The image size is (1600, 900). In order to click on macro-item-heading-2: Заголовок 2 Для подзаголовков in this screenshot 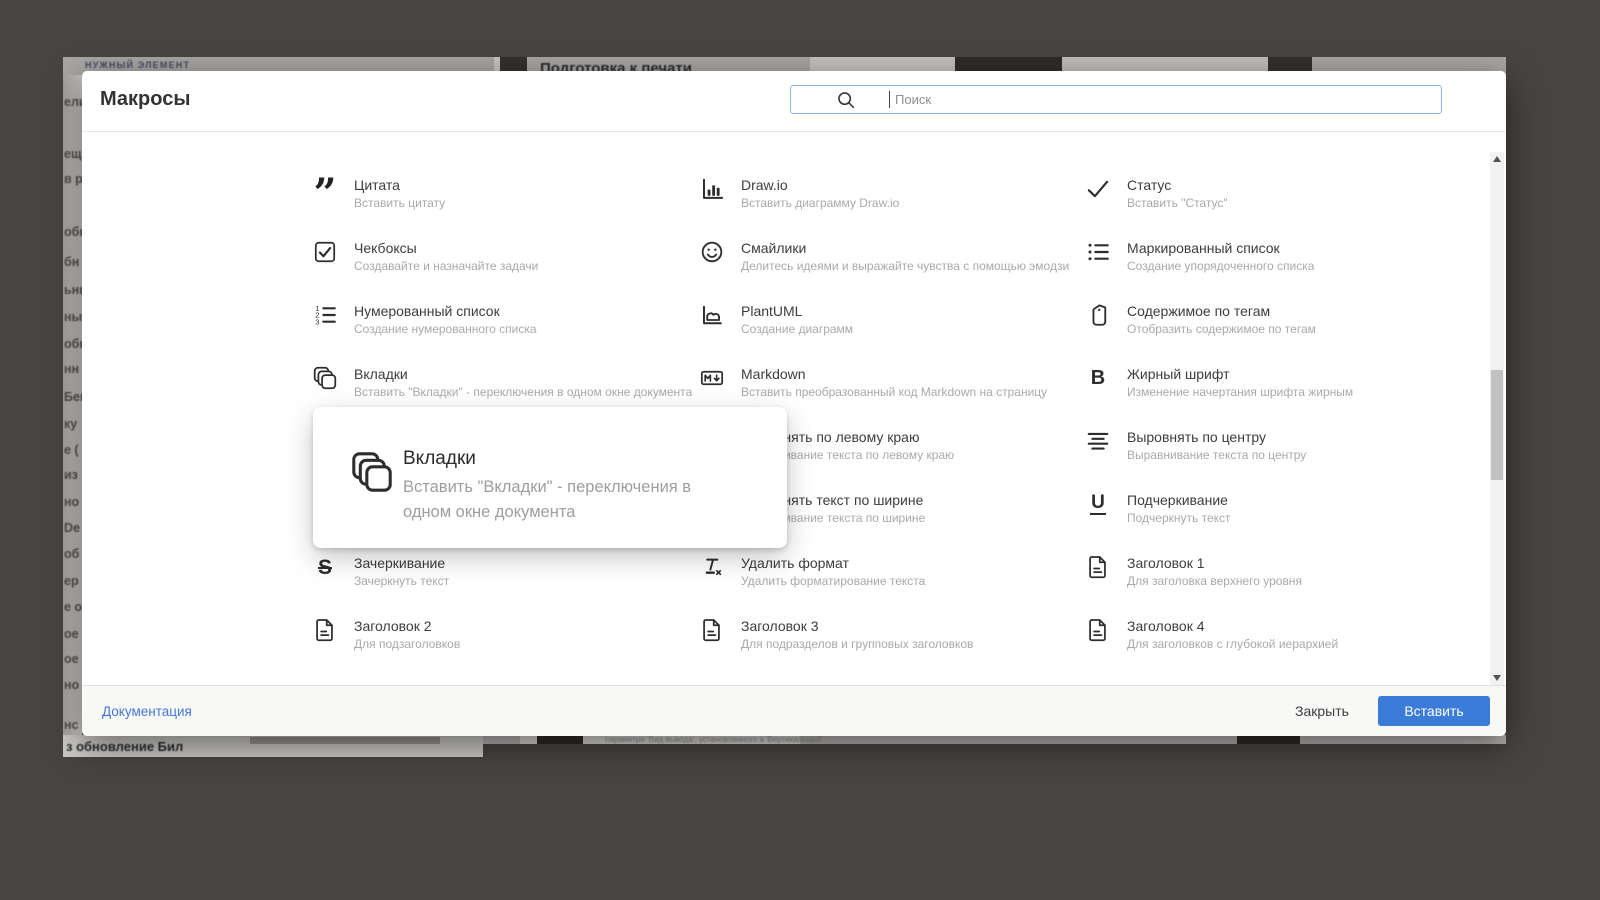, I will do `click(498, 634)`.